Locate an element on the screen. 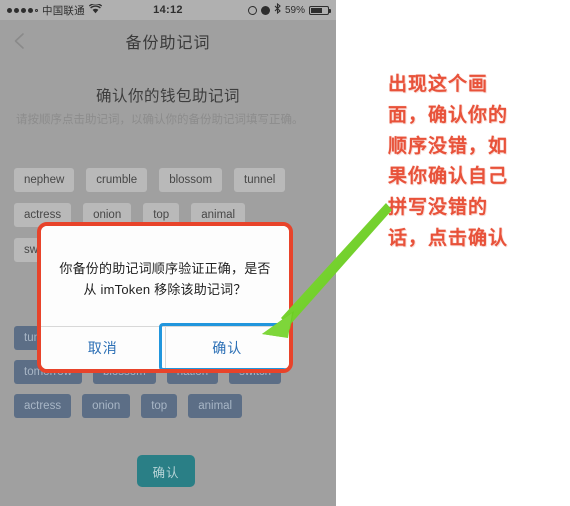 This screenshot has width=570, height=506. page-subtitle: 请按顺序点击助记词，以确认你的备份助记词填写正确。 is located at coordinates (160, 120).